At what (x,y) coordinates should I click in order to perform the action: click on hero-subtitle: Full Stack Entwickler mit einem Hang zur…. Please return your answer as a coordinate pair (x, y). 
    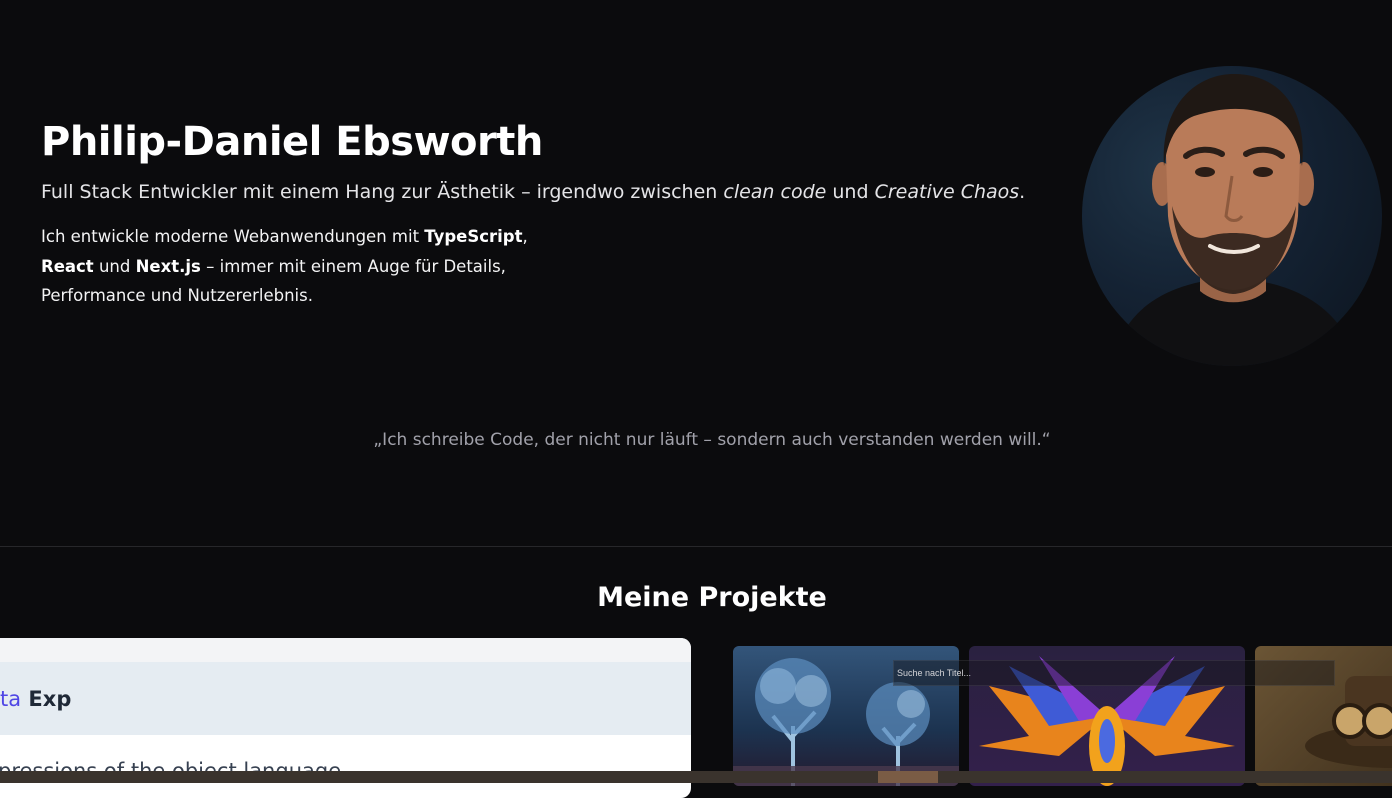
    Looking at the image, I should click on (533, 192).